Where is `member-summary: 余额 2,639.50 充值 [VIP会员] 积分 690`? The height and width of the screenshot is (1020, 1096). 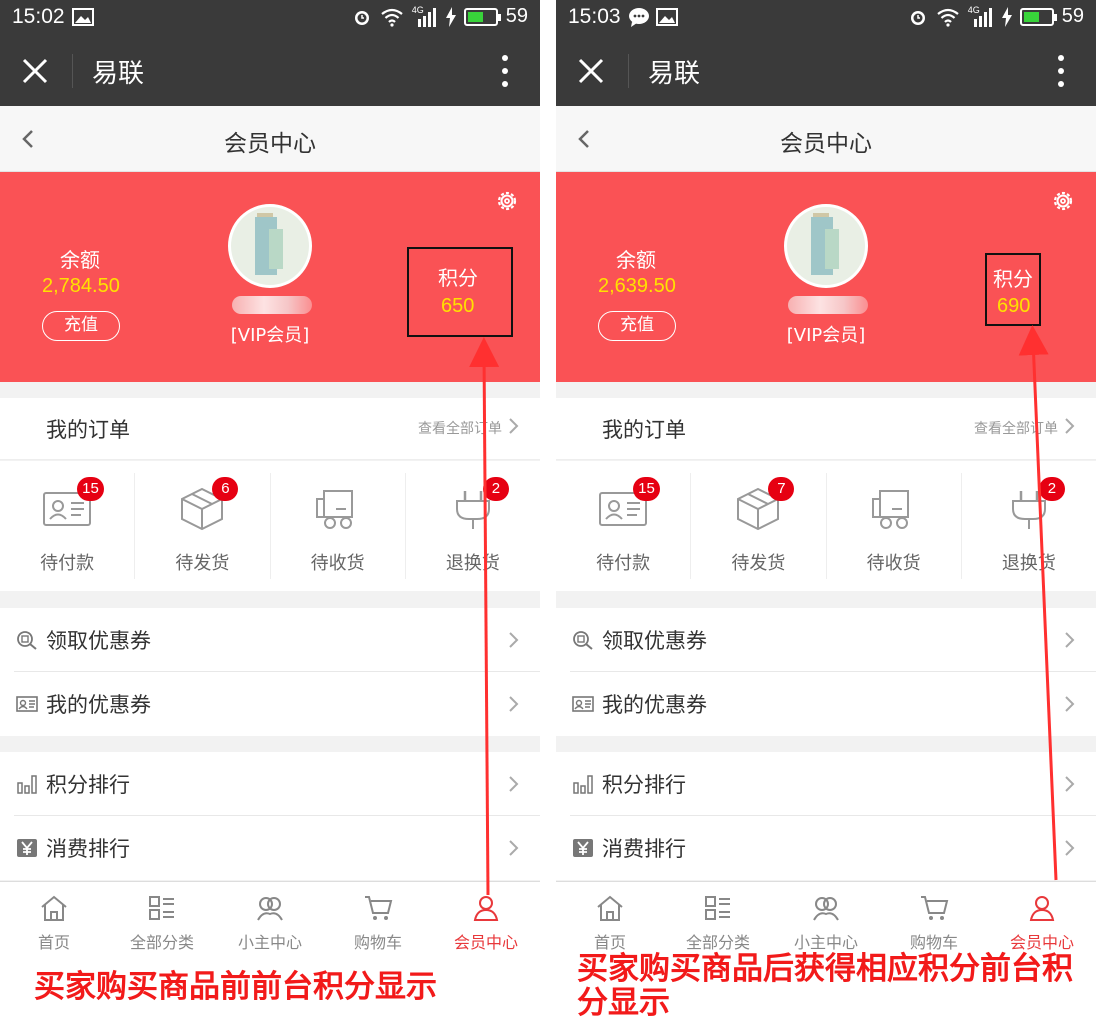 member-summary: 余额 2,639.50 充值 [VIP会员] 积分 690 is located at coordinates (826, 277).